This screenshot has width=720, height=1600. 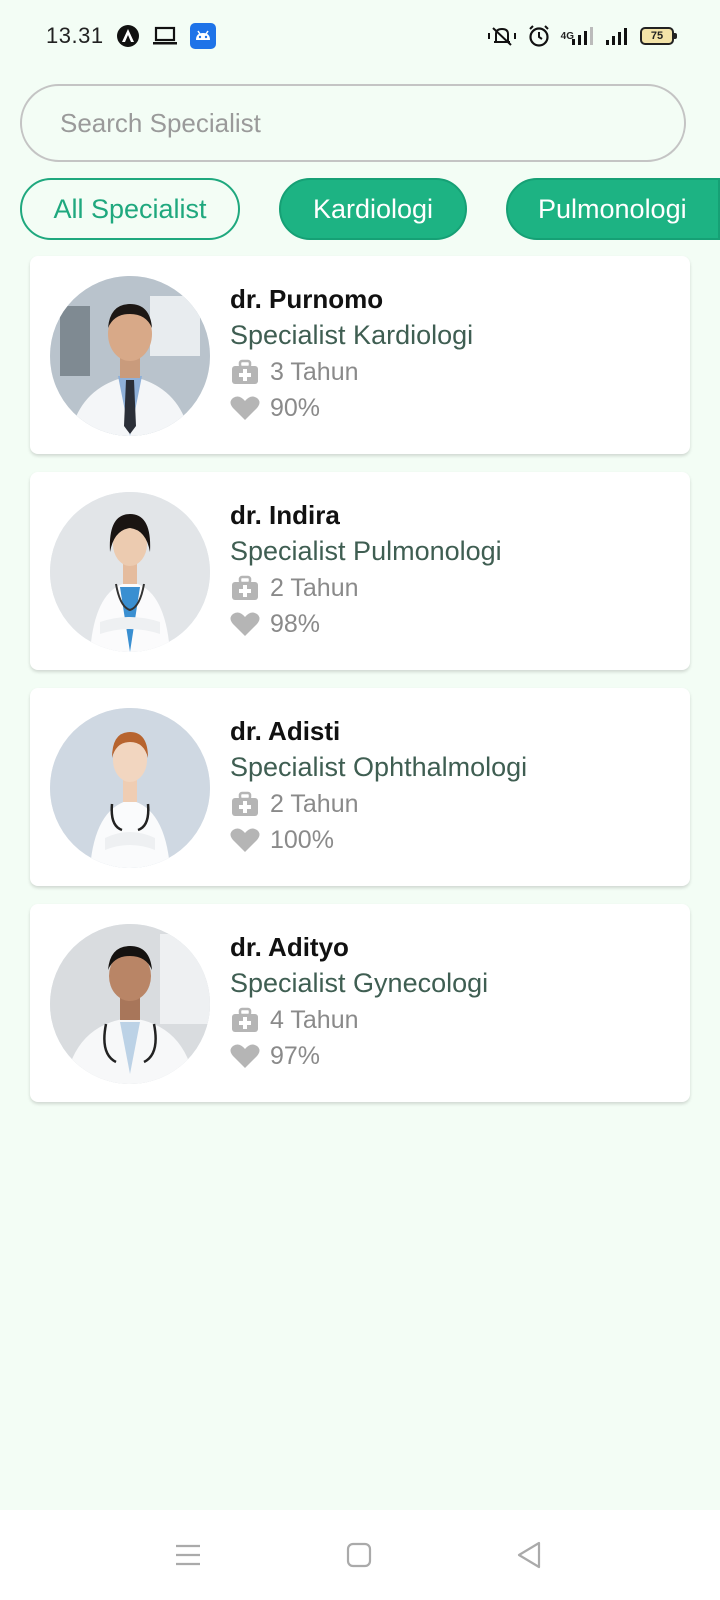 I want to click on alarm-icon, so click(x=539, y=36).